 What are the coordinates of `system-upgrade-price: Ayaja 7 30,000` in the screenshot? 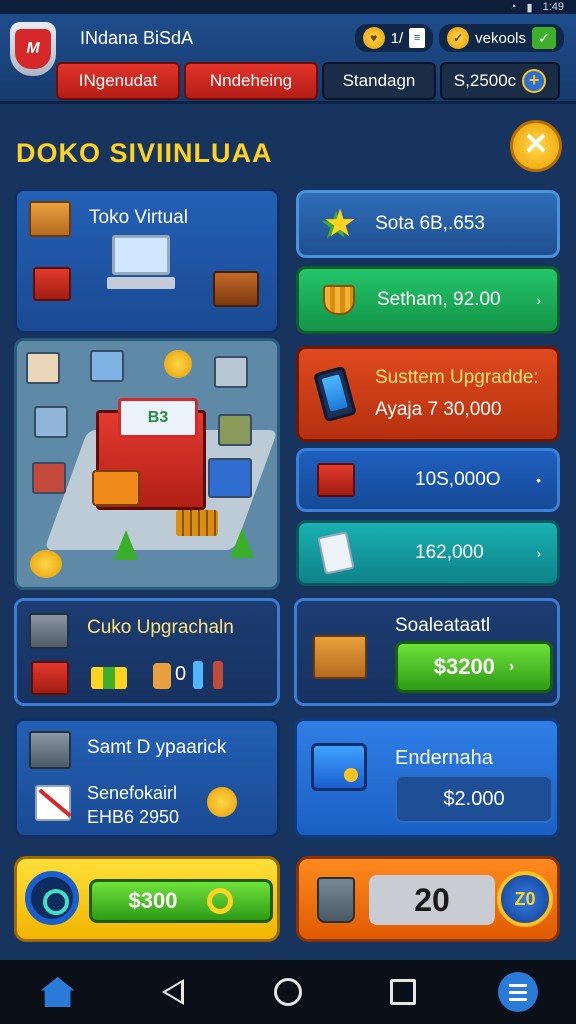 It's located at (438, 409).